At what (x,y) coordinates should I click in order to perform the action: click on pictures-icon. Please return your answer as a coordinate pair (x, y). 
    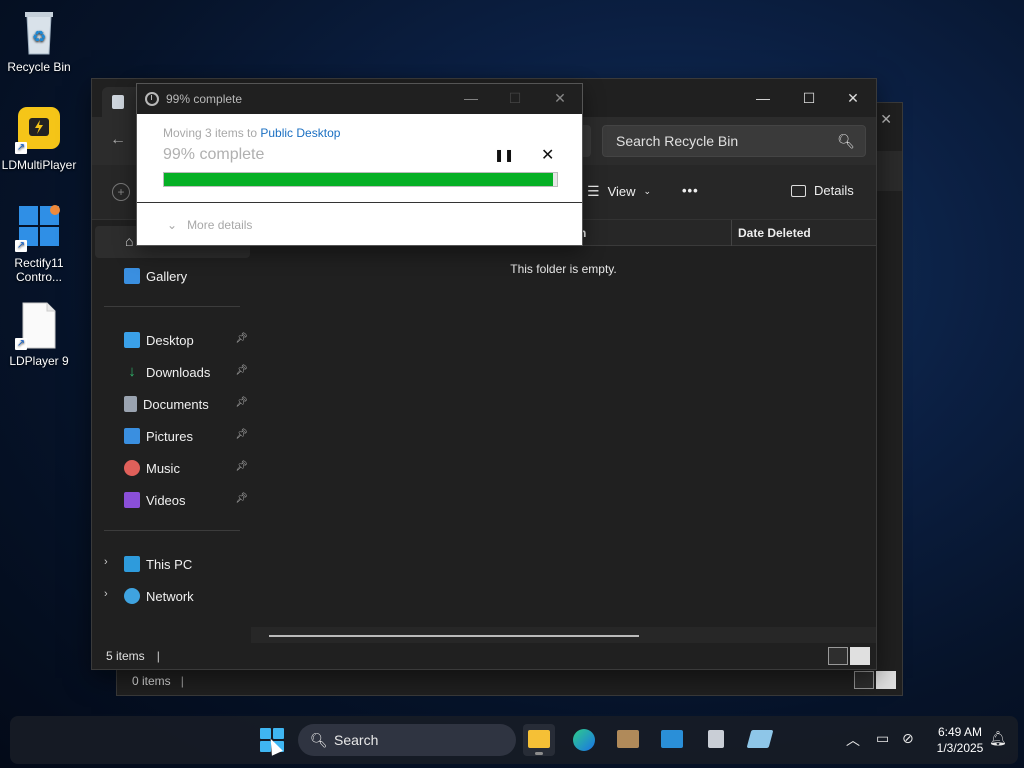
    Looking at the image, I should click on (132, 436).